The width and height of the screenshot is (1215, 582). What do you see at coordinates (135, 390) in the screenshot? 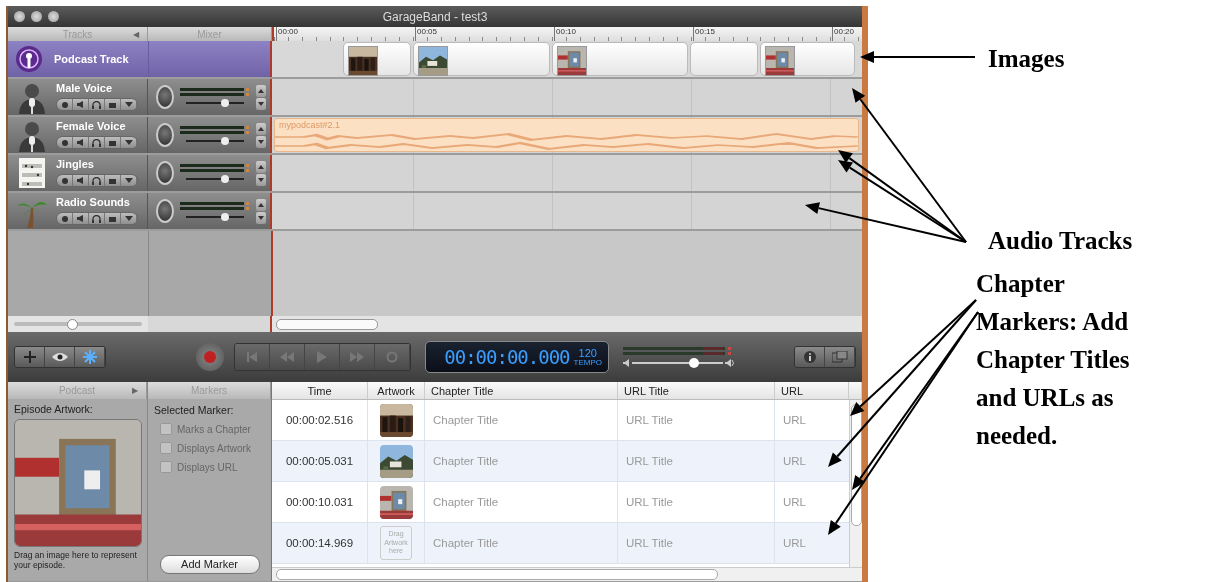
I see `expand-toggle: ▶` at bounding box center [135, 390].